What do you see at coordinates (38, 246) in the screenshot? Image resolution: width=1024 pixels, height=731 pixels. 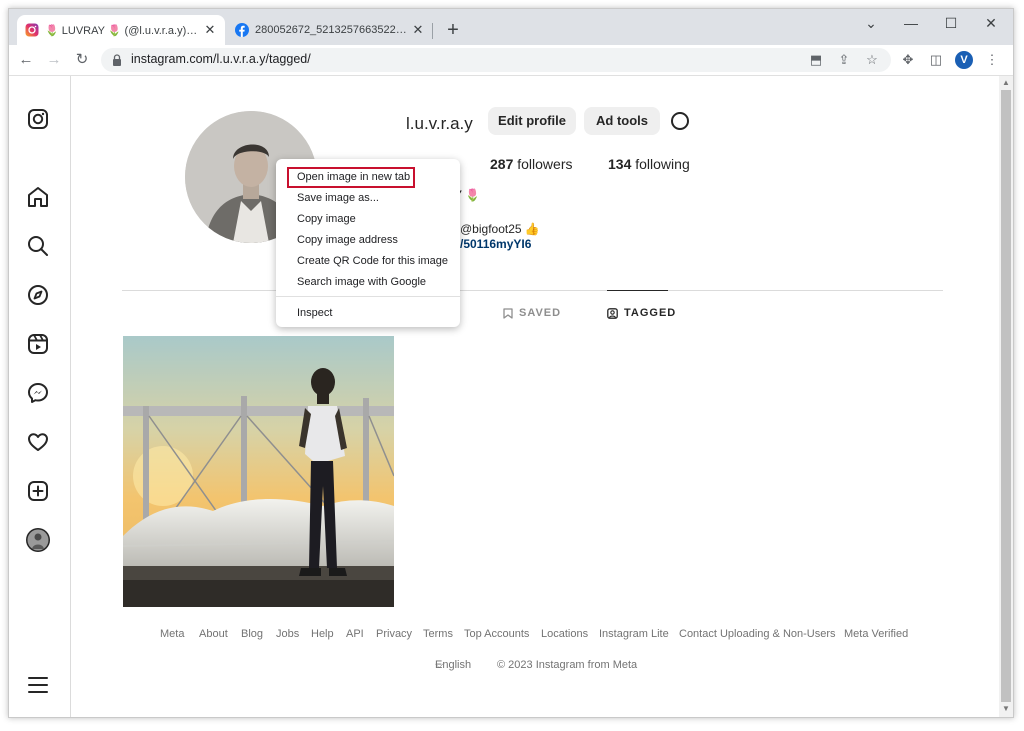 I see `search-icon` at bounding box center [38, 246].